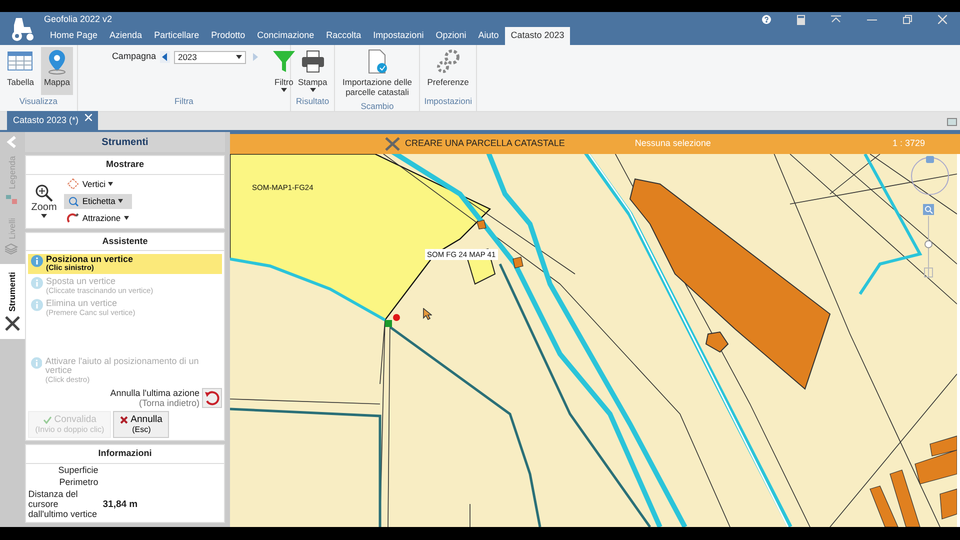  Describe the element at coordinates (672, 143) in the screenshot. I see `selection-status: Nessuna selezione` at that location.